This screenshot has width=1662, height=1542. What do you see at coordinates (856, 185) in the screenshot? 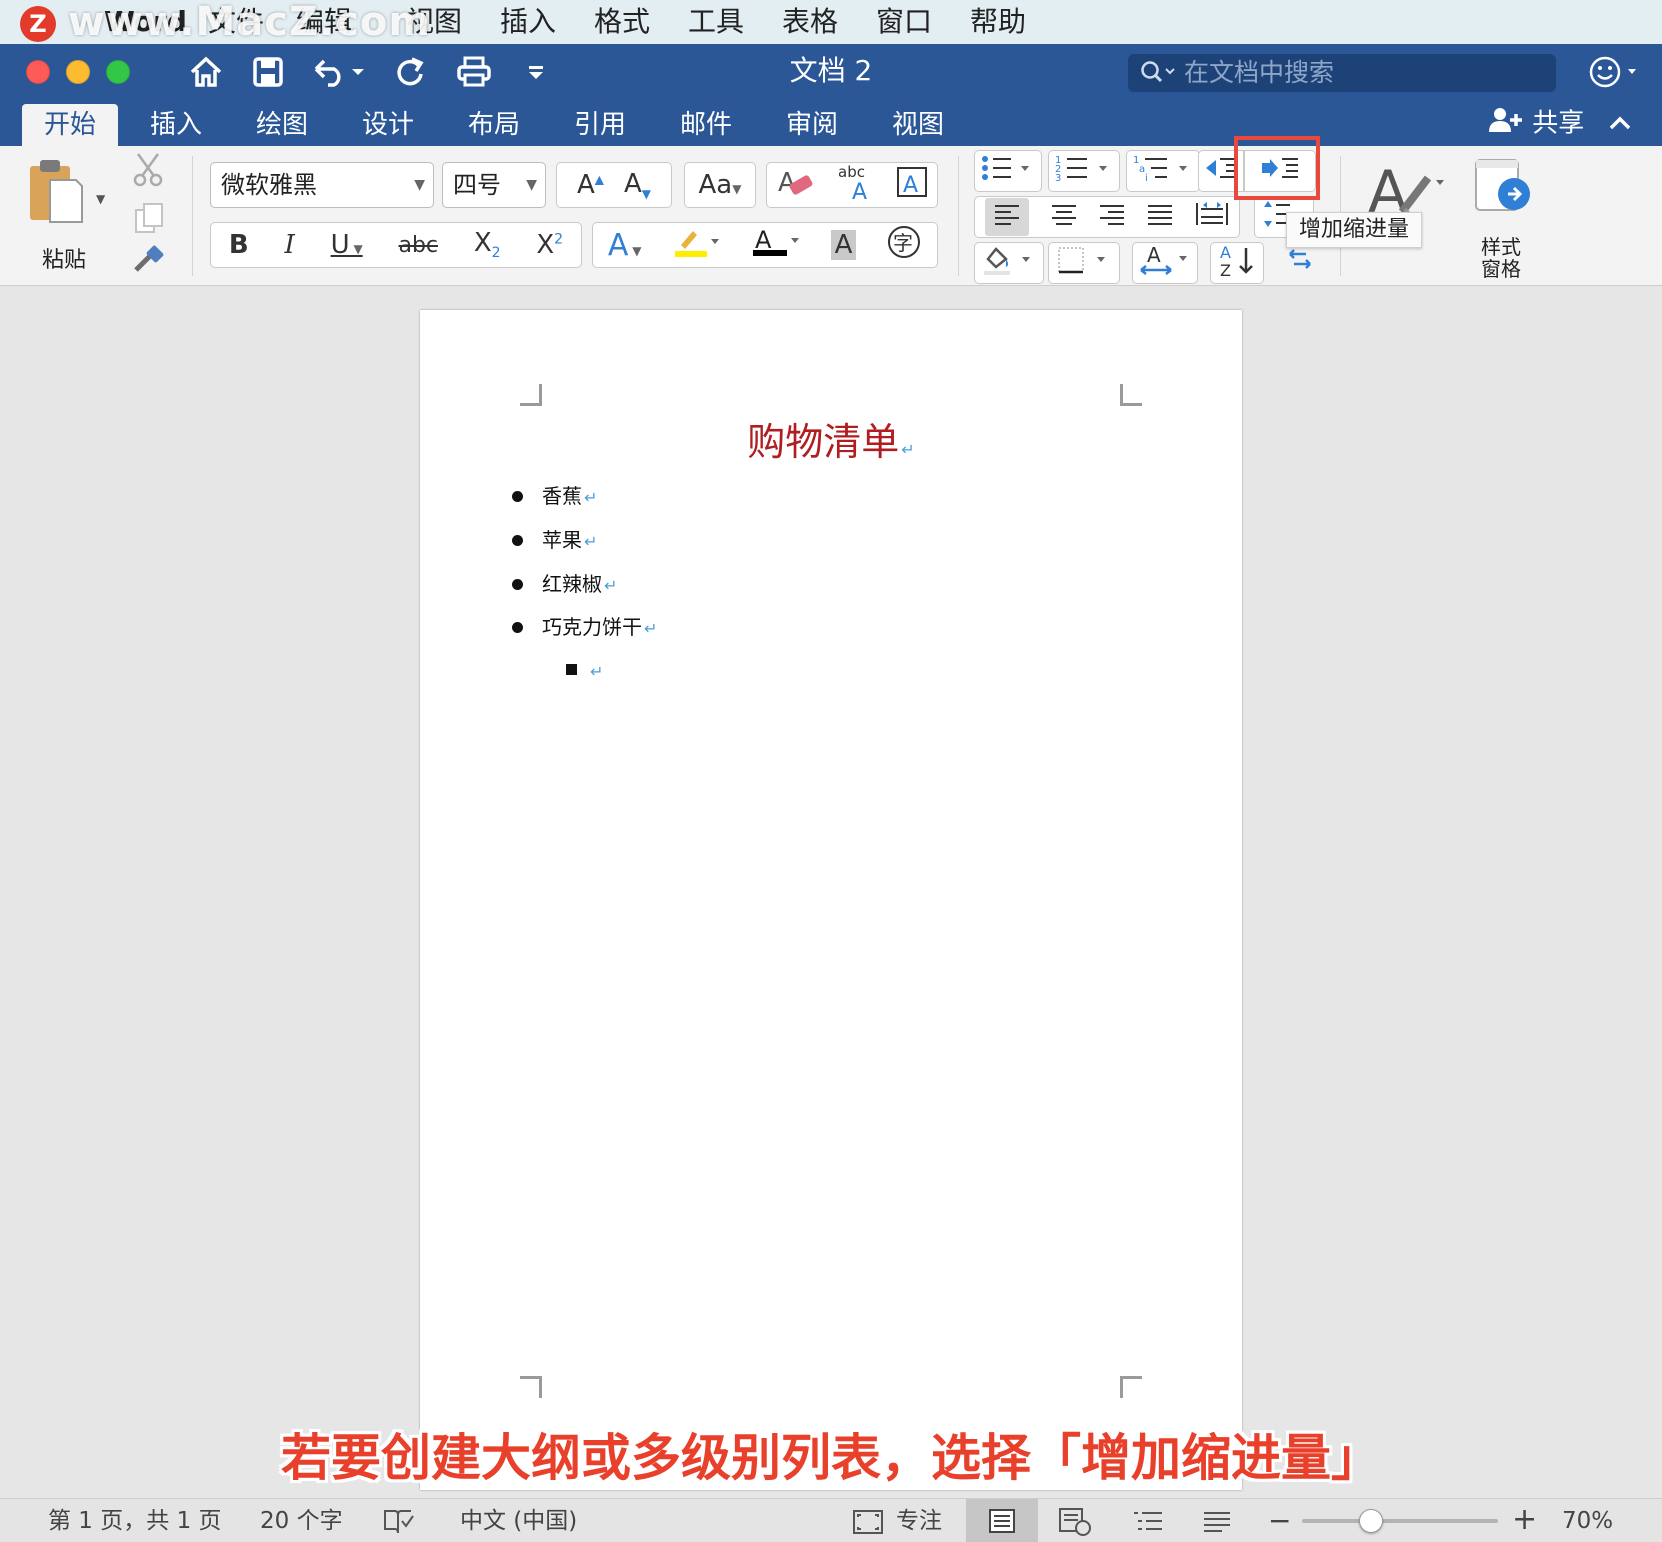
I see `text-effects-abc-icon: abc A` at bounding box center [856, 185].